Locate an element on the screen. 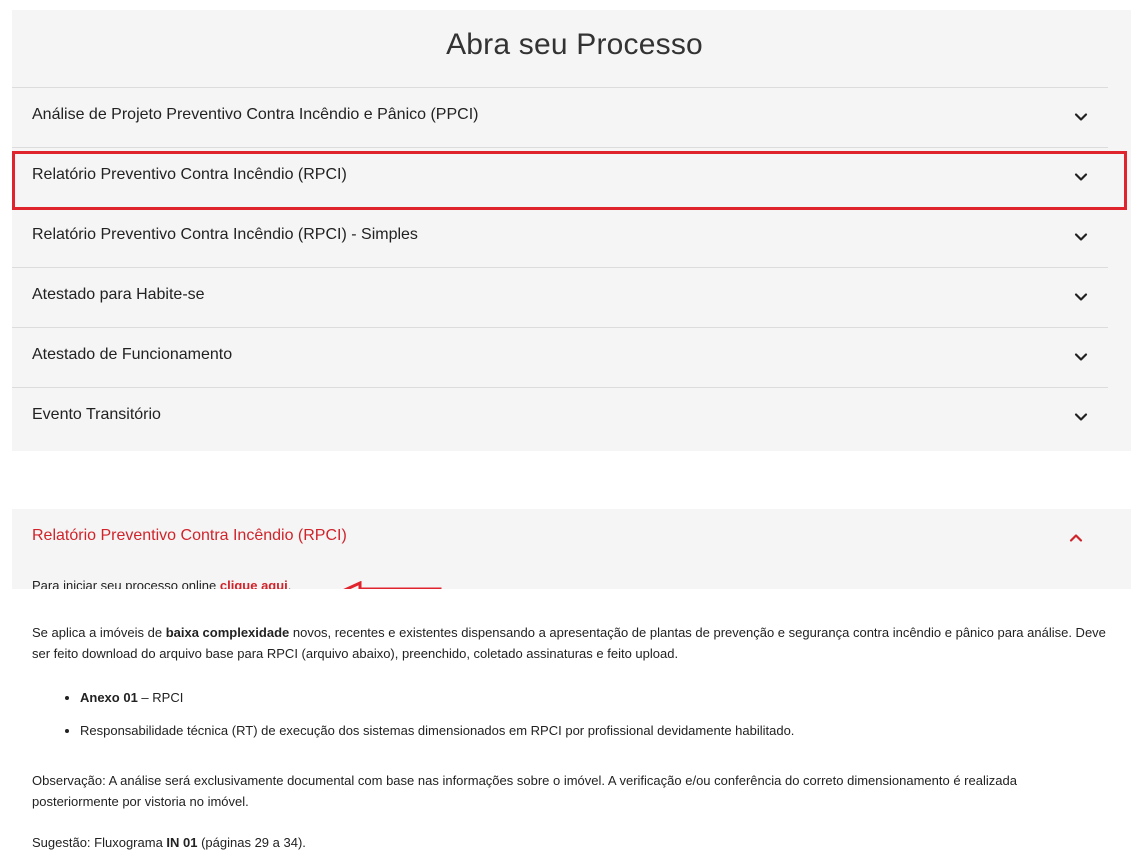  panel-edge is located at coordinates (1118, 549).